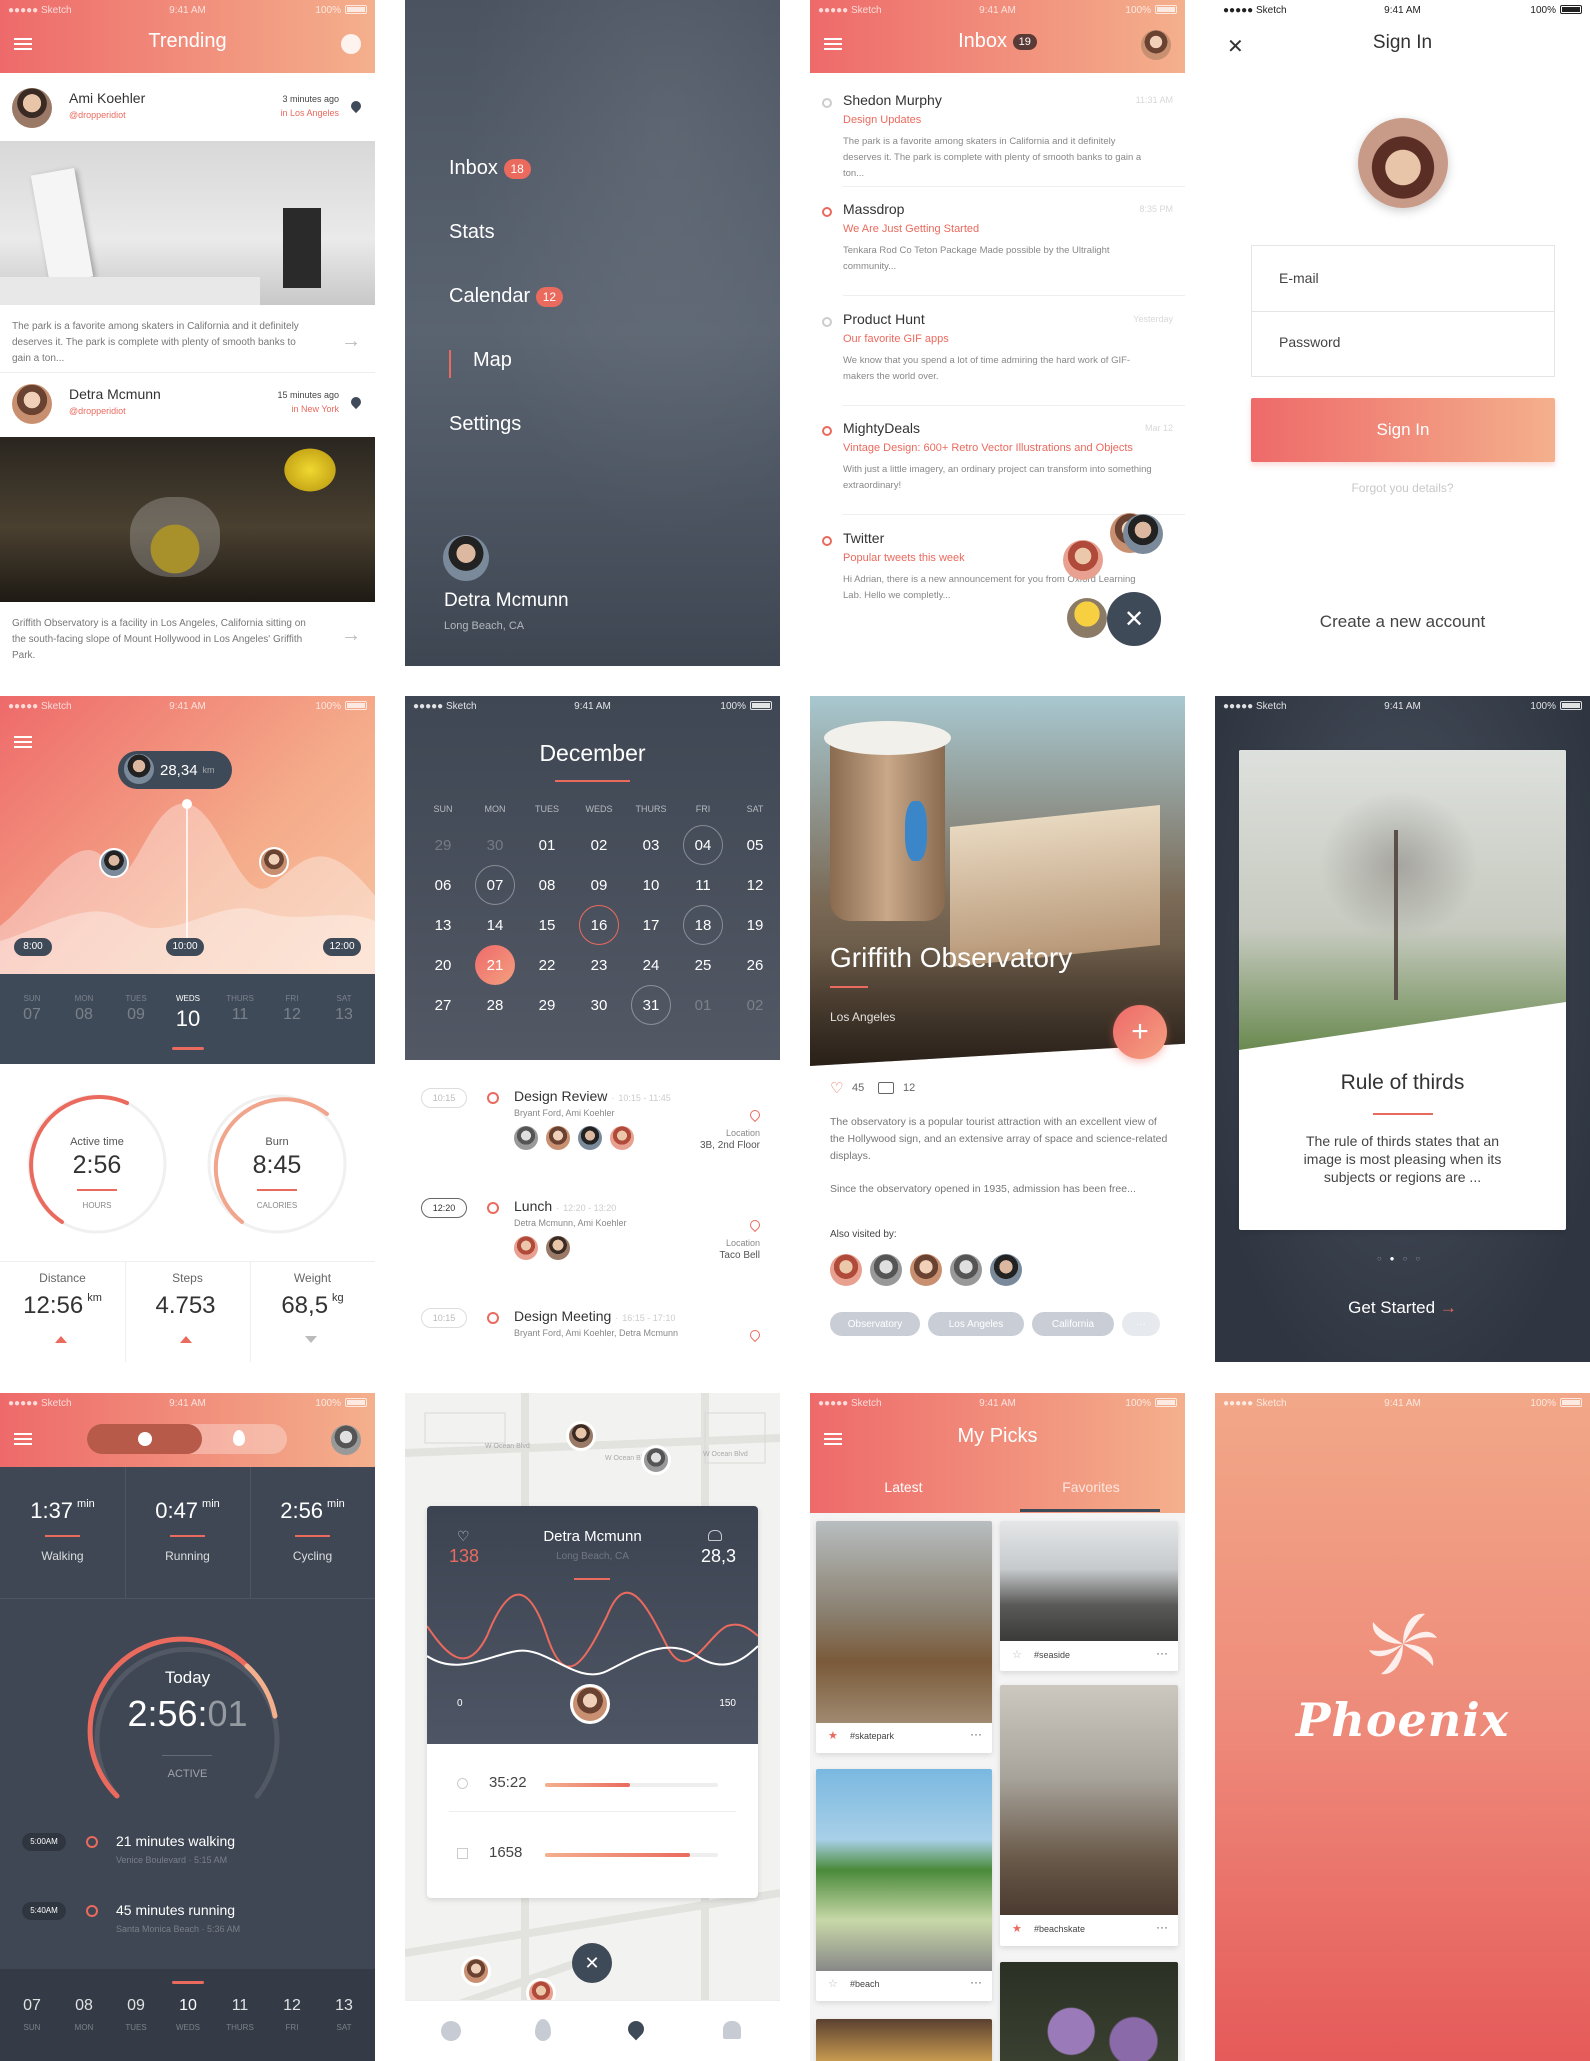 Image resolution: width=1590 pixels, height=2061 pixels. What do you see at coordinates (636, 2029) in the screenshot?
I see `location-icon` at bounding box center [636, 2029].